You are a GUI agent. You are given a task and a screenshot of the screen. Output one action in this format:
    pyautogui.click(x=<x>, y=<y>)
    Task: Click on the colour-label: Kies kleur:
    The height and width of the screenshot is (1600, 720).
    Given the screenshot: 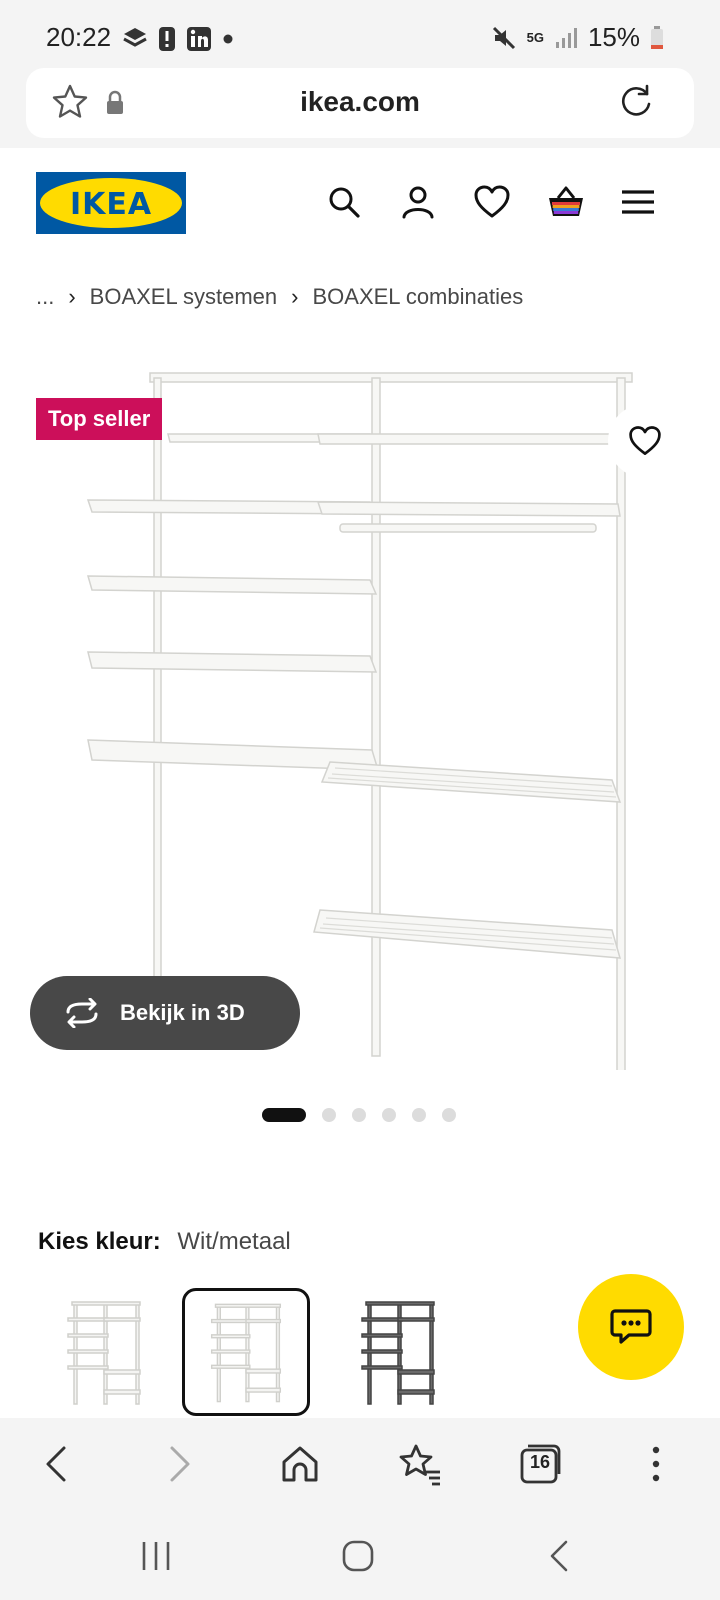 What is the action you would take?
    pyautogui.click(x=99, y=1241)
    